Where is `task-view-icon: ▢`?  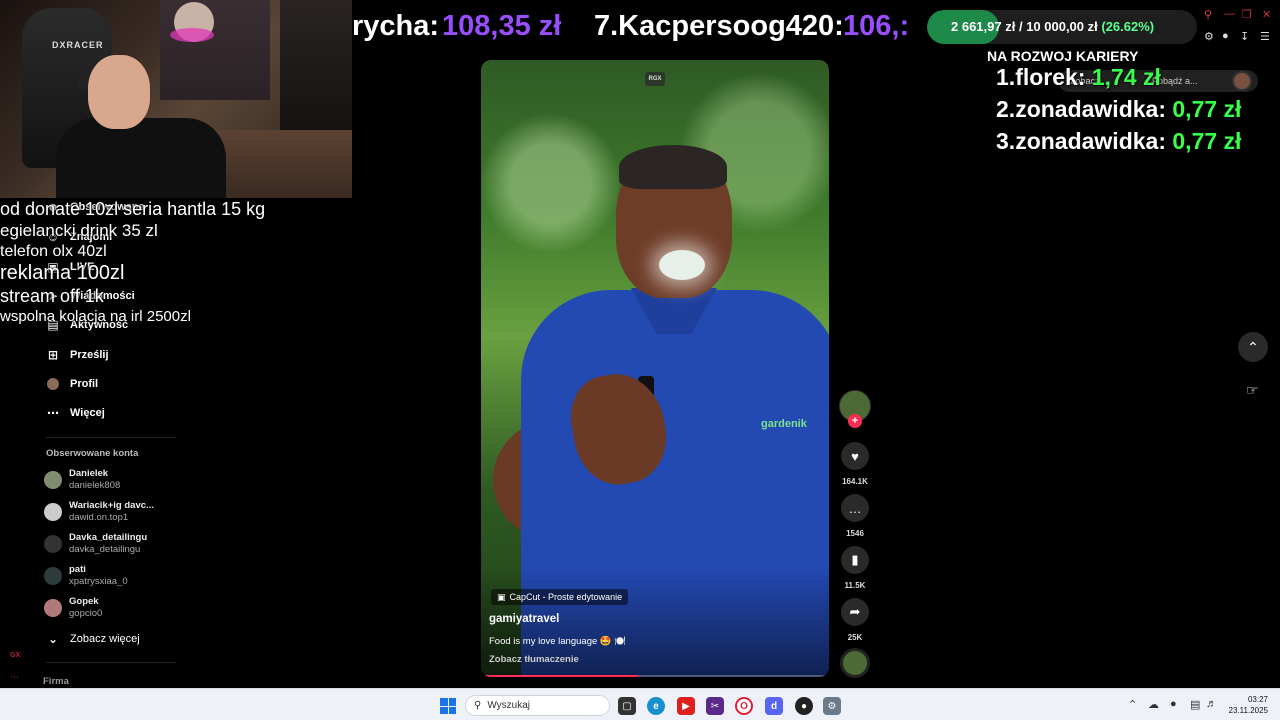 task-view-icon: ▢ is located at coordinates (627, 706).